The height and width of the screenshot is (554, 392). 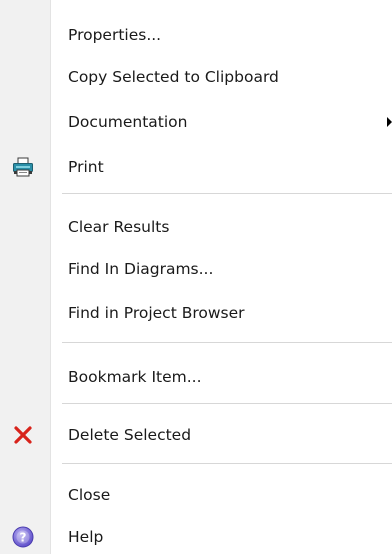 I want to click on menu-item-delete-selected: Delete Selected, so click(x=196, y=435).